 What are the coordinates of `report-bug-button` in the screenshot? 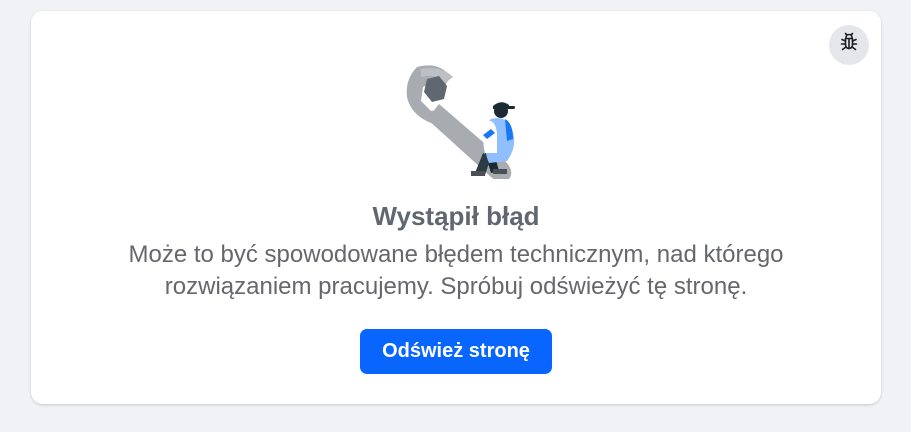 It's located at (849, 45).